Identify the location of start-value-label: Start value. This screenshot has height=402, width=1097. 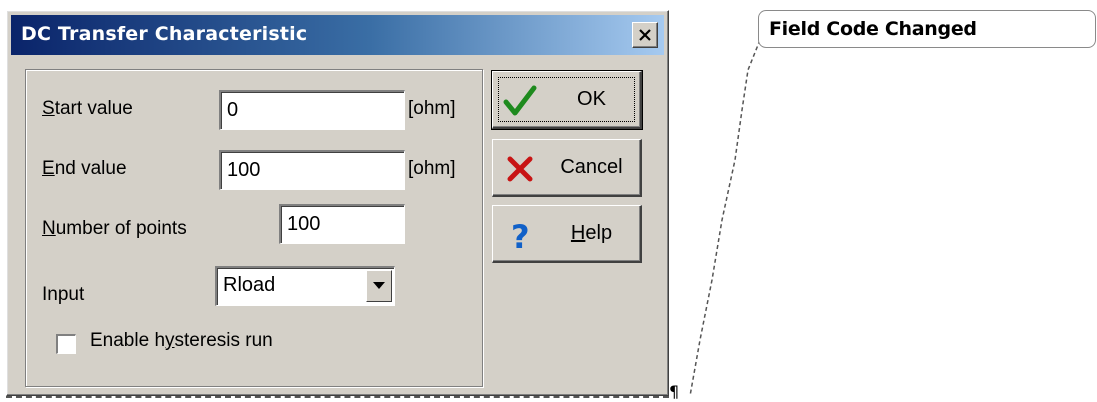
(87, 108).